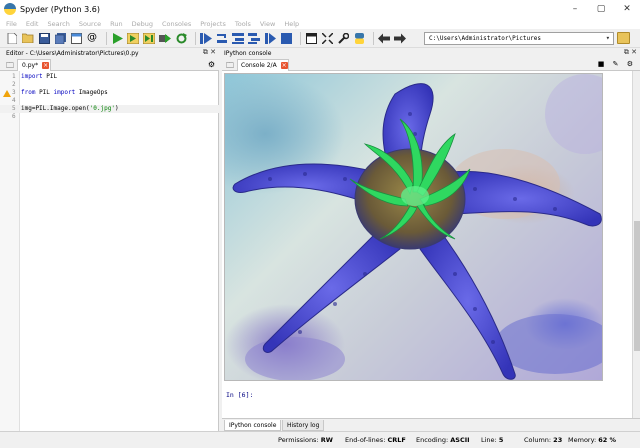  Describe the element at coordinates (213, 24) in the screenshot. I see `menu-projects: Projects` at that location.